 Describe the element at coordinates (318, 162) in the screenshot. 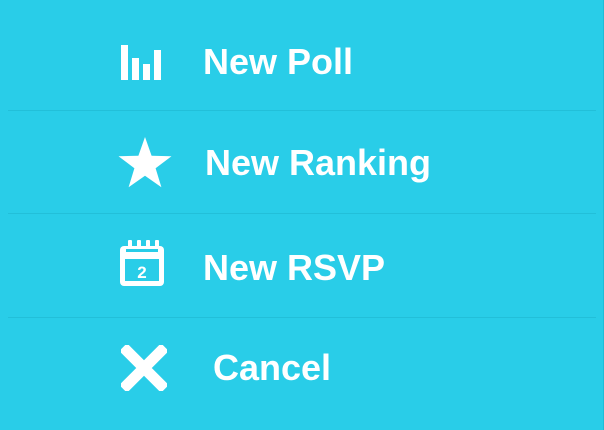

I see `new-ranking-label: New Ranking` at that location.